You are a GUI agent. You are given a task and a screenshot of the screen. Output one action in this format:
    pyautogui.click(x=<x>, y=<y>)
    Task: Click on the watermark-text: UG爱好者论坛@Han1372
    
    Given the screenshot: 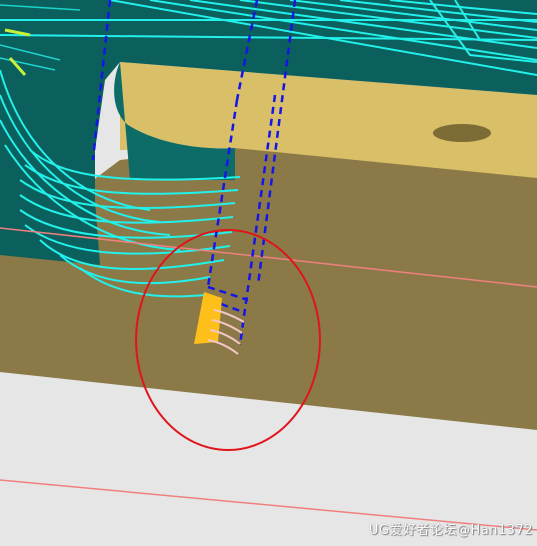 What is the action you would take?
    pyautogui.click(x=450, y=530)
    